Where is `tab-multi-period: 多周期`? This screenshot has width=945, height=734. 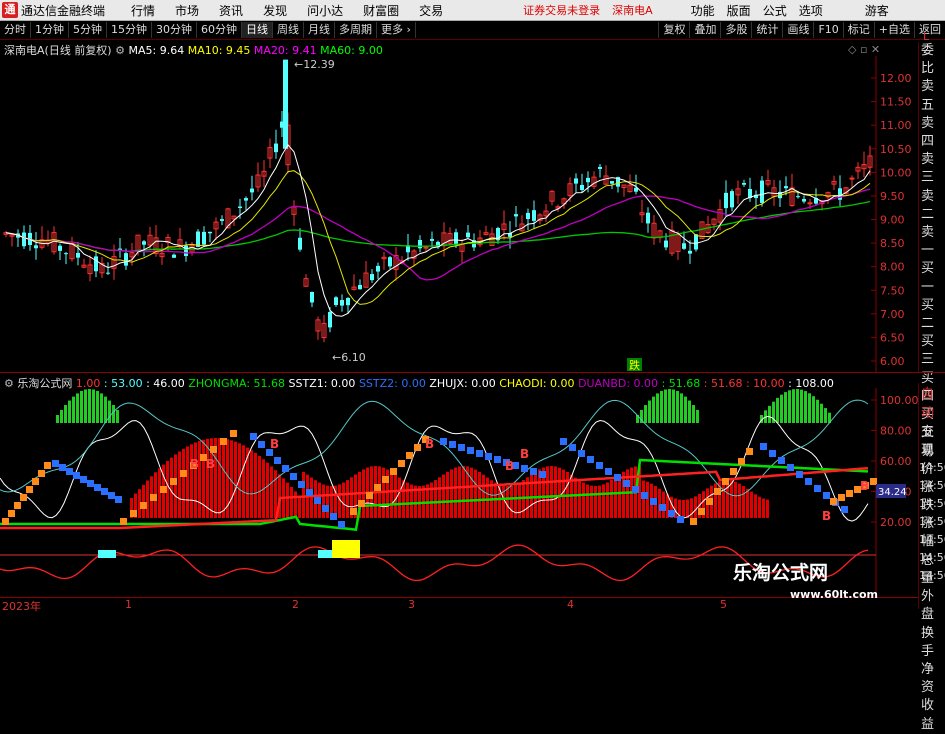 tab-multi-period: 多周期 is located at coordinates (356, 30).